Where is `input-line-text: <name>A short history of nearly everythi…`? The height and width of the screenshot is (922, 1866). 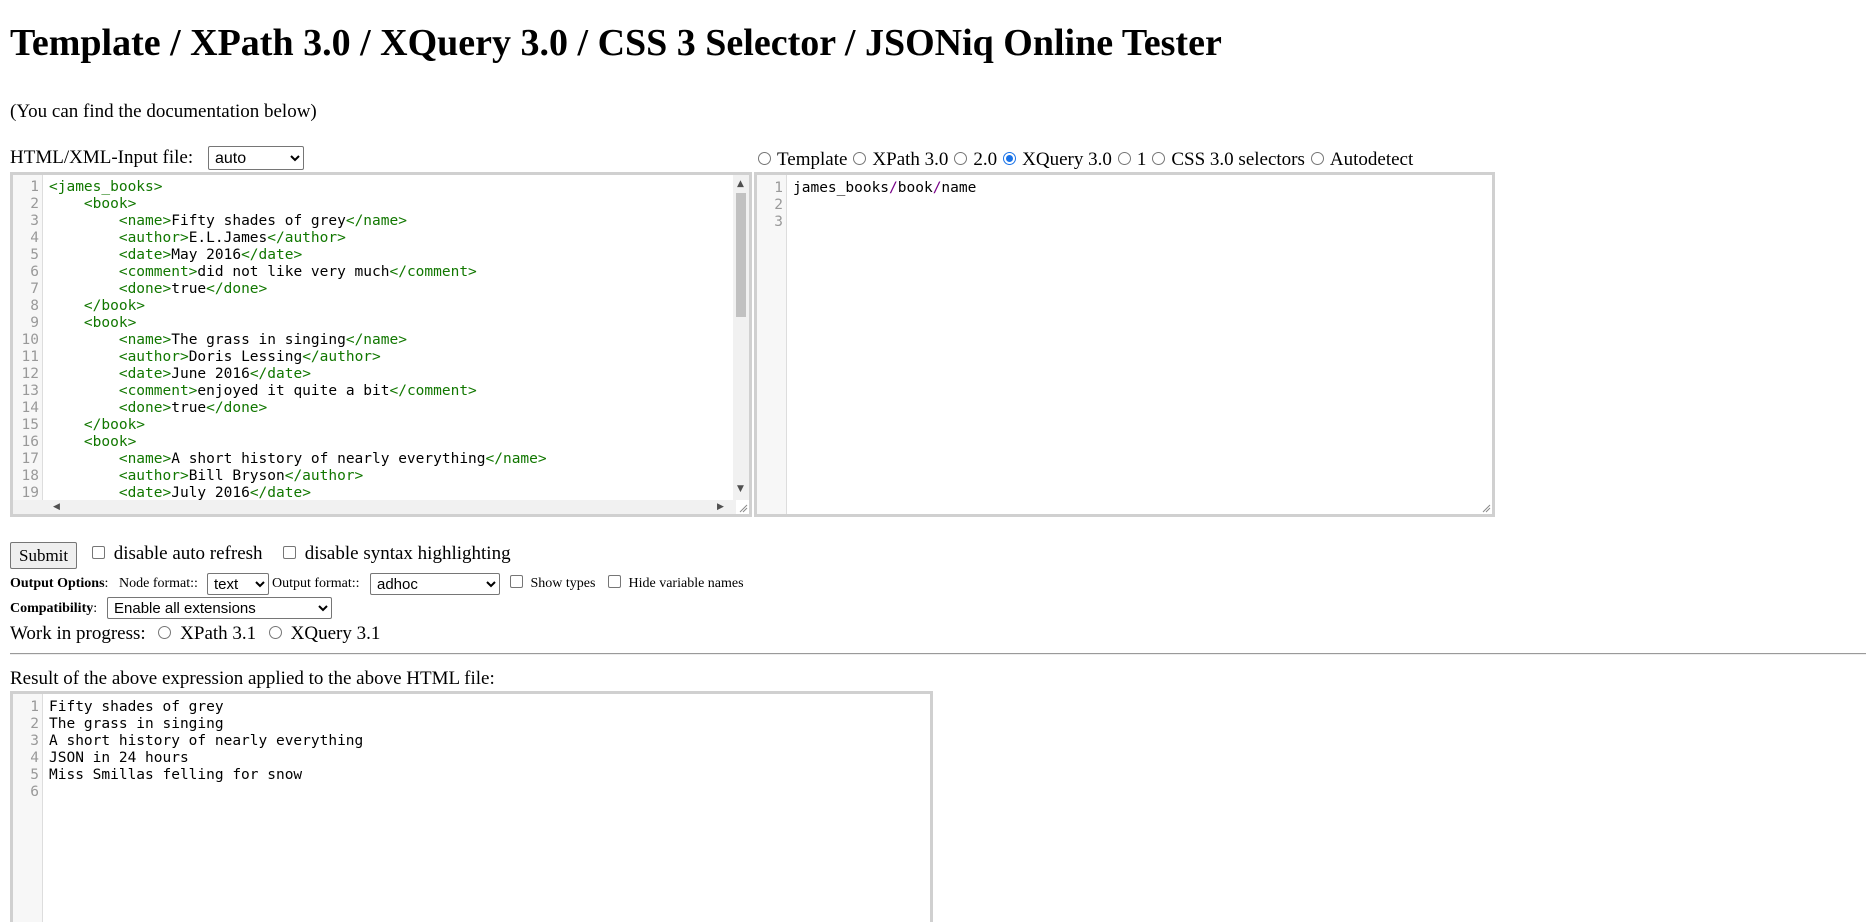
input-line-text: <name>A short history of nearly everythi… is located at coordinates (332, 459).